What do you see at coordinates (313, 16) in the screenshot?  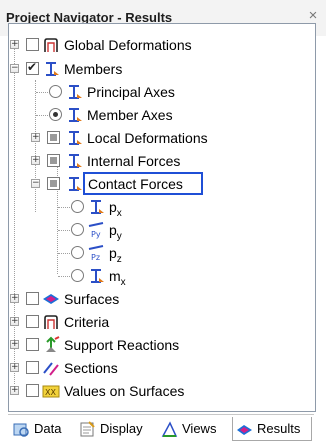 I see `close-icon: ×` at bounding box center [313, 16].